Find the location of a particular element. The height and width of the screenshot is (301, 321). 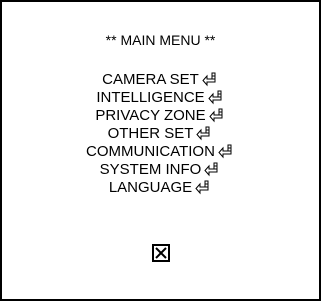

menu-item-label: CAMERA SET is located at coordinates (150, 79).